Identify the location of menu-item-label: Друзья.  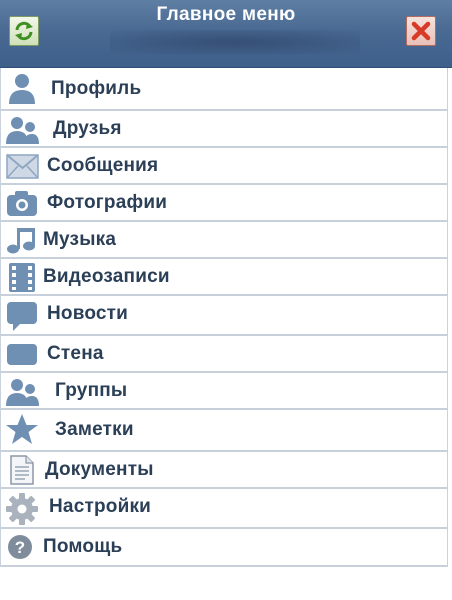
(87, 128).